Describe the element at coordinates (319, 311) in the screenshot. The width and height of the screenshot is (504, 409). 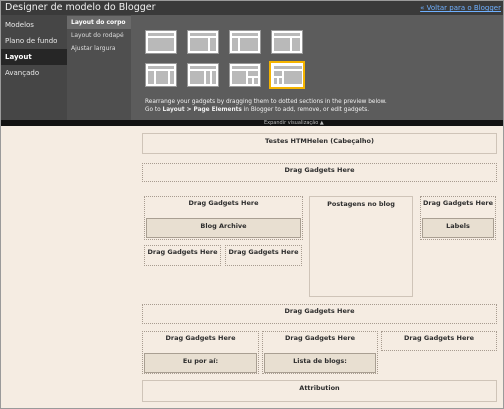
I see `drop-zone-middle-label: Drag Gadgets Here` at that location.